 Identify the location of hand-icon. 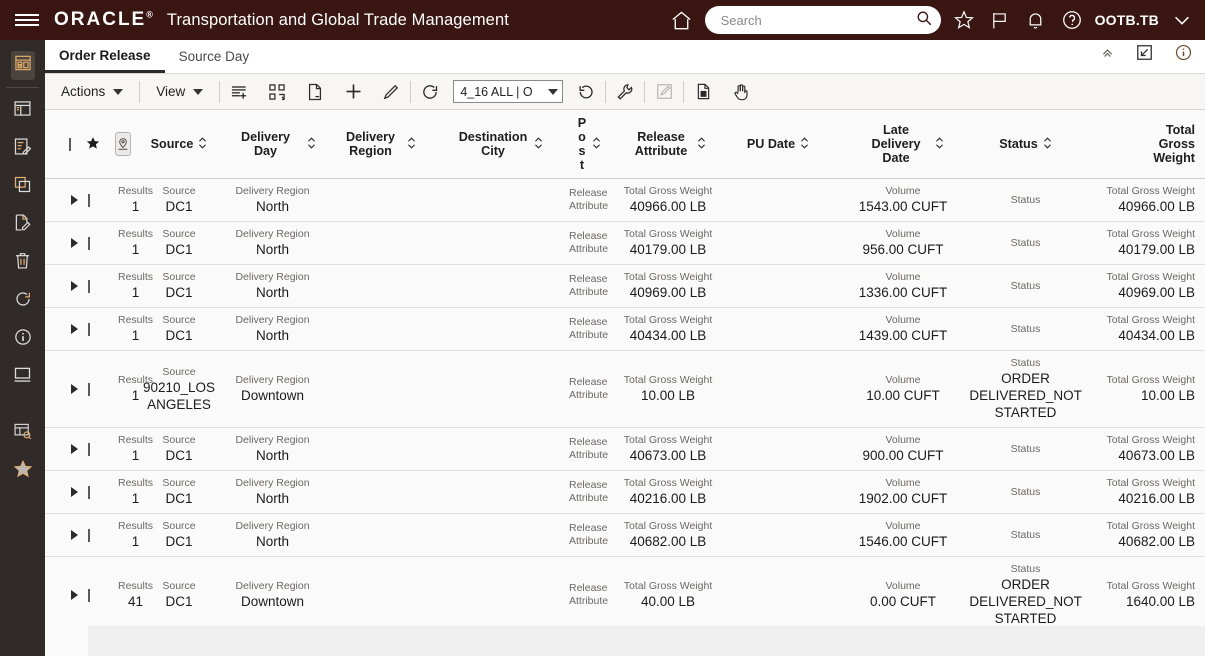
(741, 92).